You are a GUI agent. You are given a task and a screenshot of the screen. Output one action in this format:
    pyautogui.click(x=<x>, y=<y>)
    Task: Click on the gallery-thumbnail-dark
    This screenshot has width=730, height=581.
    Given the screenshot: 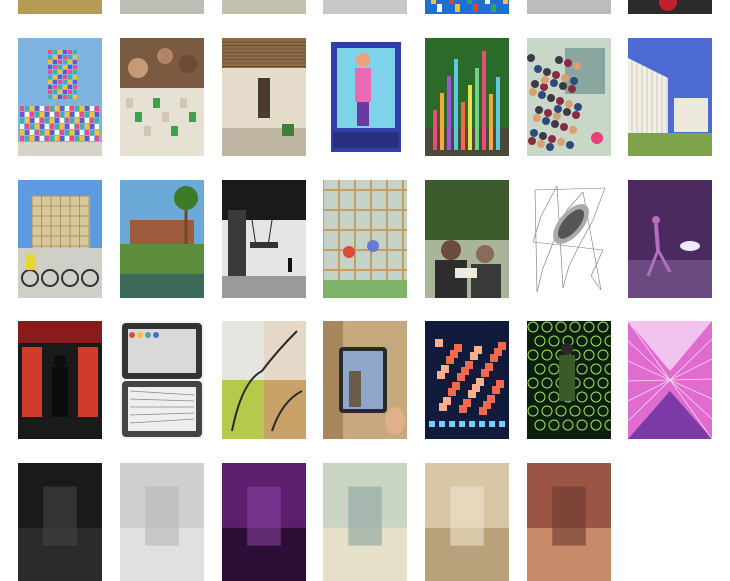 What is the action you would take?
    pyautogui.click(x=60, y=522)
    